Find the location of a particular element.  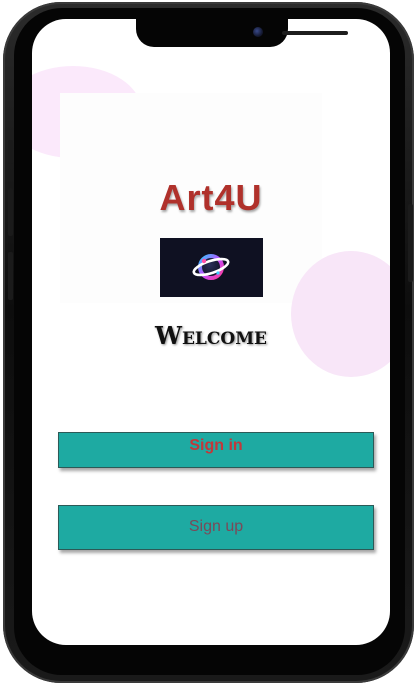

earpiece-speaker is located at coordinates (315, 33).